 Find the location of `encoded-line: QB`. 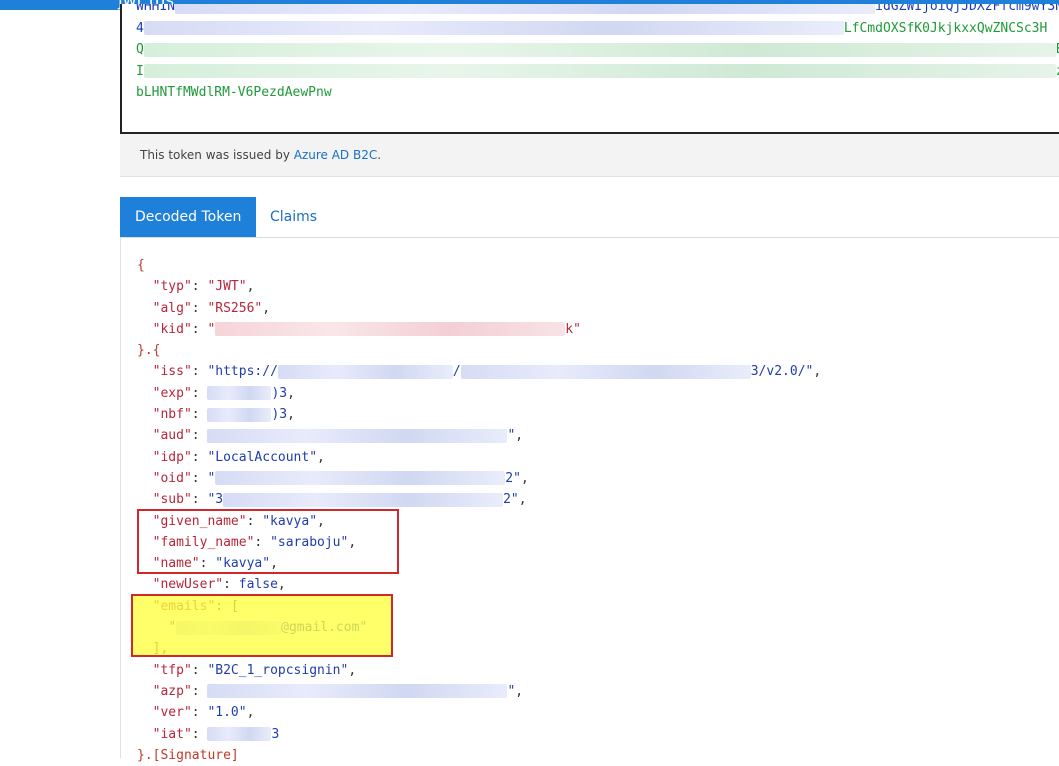

encoded-line: QB is located at coordinates (597, 50).